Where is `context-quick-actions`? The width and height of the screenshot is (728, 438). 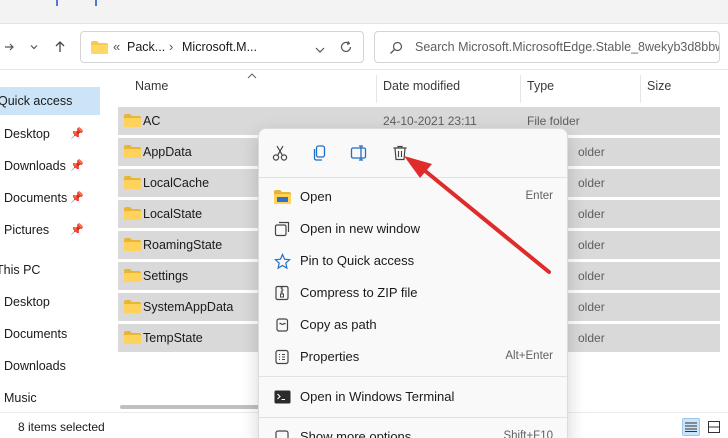 context-quick-actions is located at coordinates (413, 153).